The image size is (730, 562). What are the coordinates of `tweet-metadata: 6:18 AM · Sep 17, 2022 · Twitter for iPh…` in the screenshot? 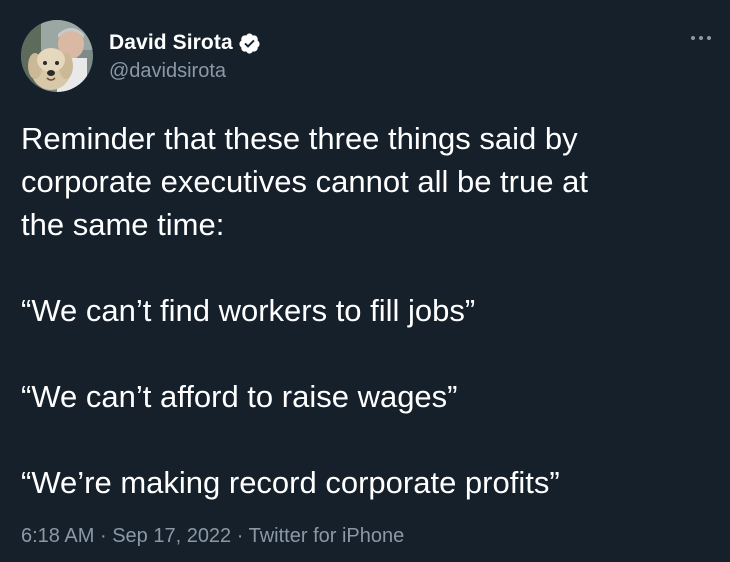 It's located at (212, 536).